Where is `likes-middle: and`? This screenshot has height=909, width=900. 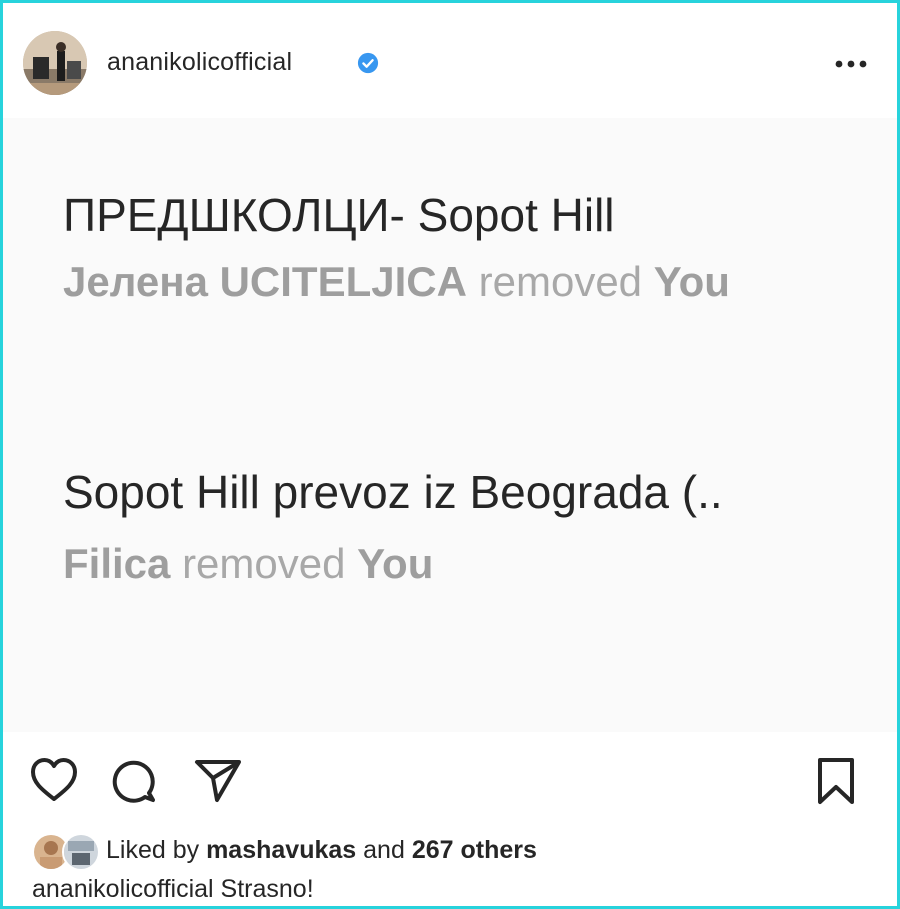 likes-middle: and is located at coordinates (384, 849).